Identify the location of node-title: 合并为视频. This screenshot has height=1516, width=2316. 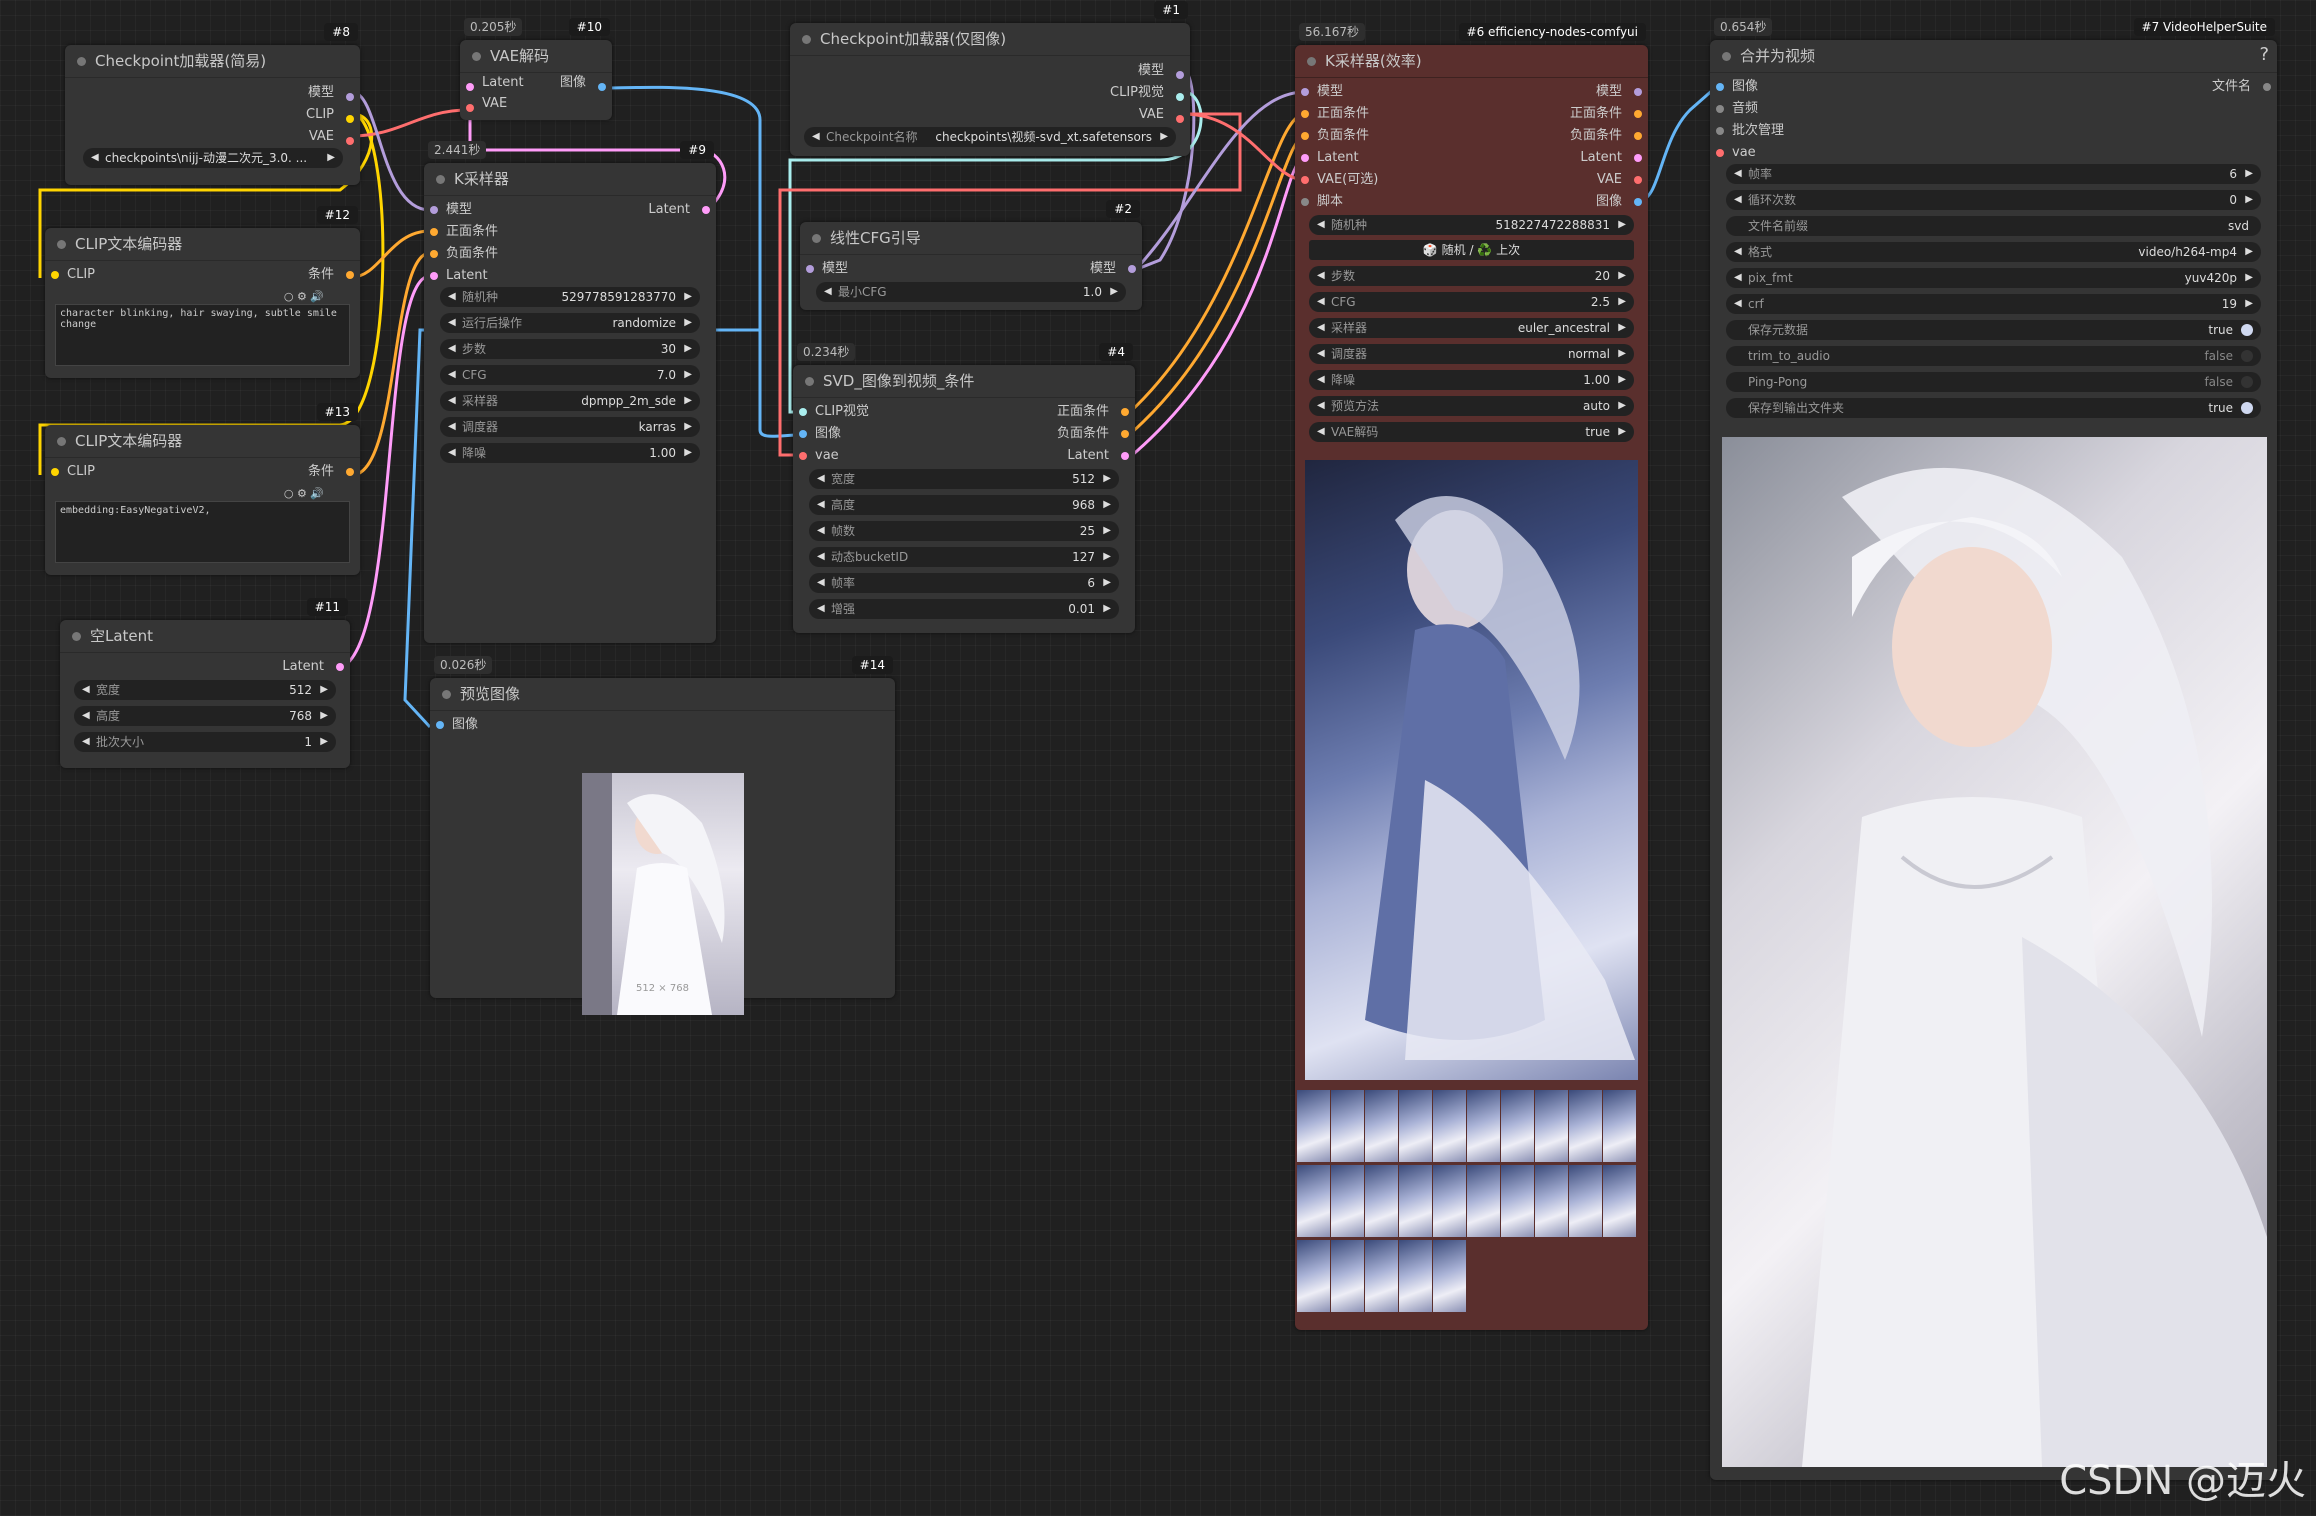
(1993, 56).